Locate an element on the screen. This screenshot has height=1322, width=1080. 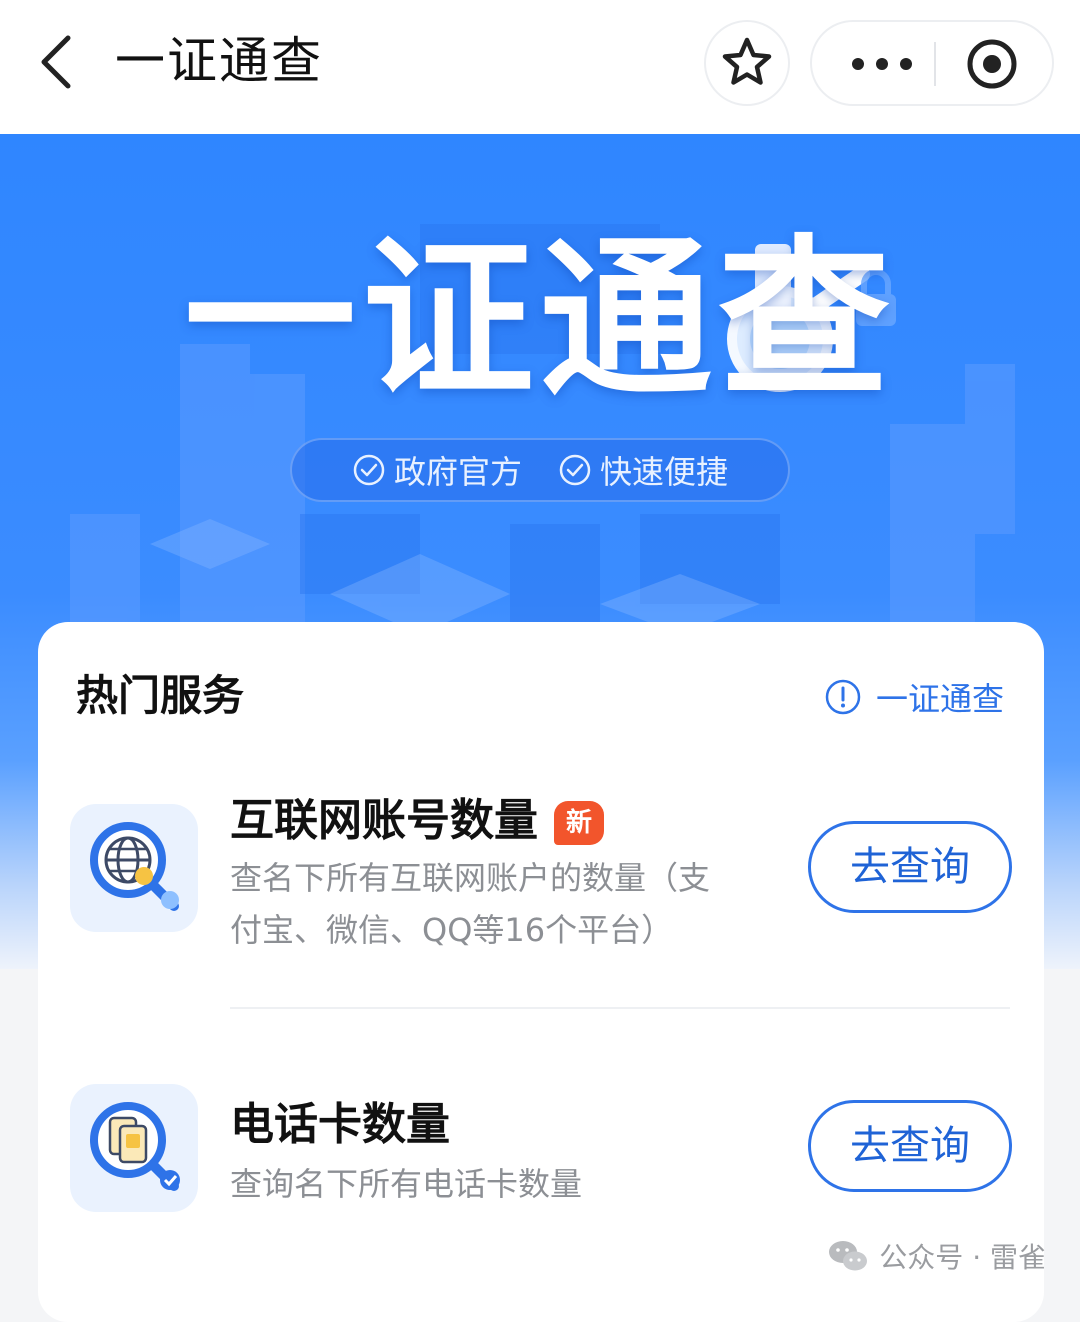
globe-search-icon is located at coordinates (134, 868).